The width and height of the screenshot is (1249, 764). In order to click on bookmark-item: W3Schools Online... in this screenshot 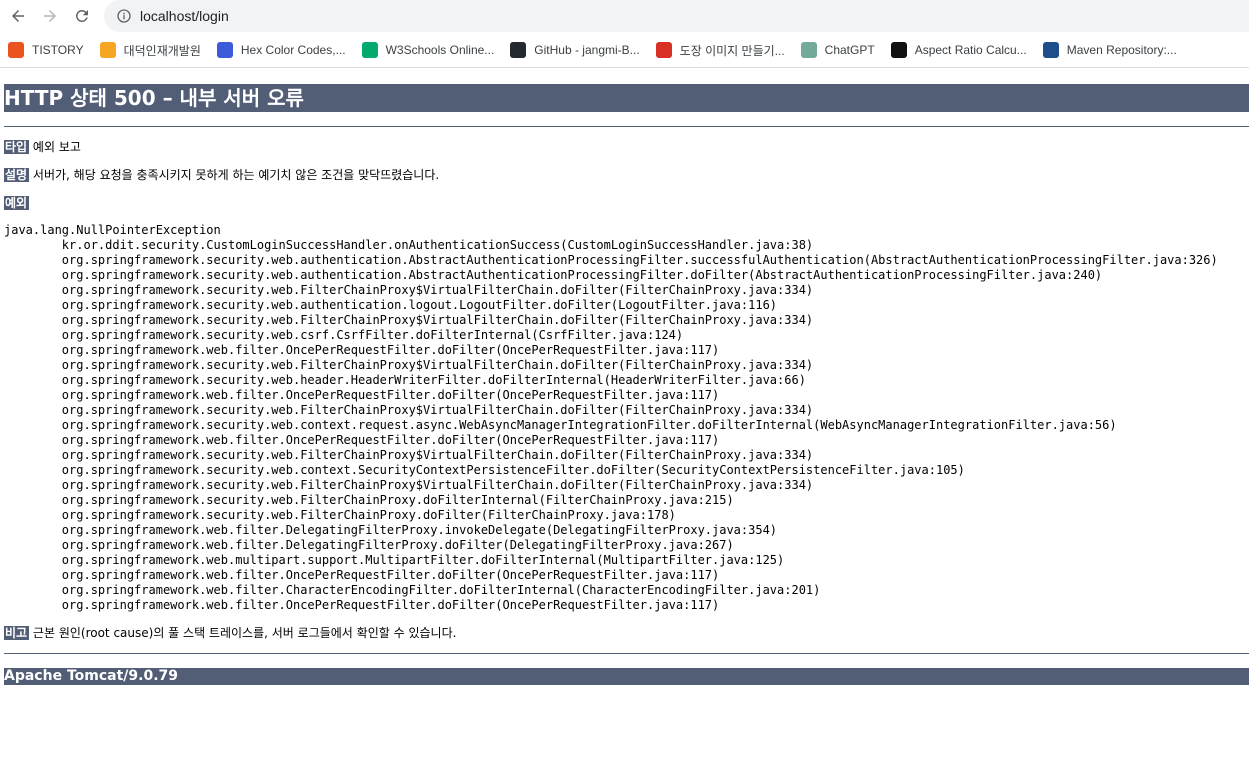, I will do `click(428, 50)`.